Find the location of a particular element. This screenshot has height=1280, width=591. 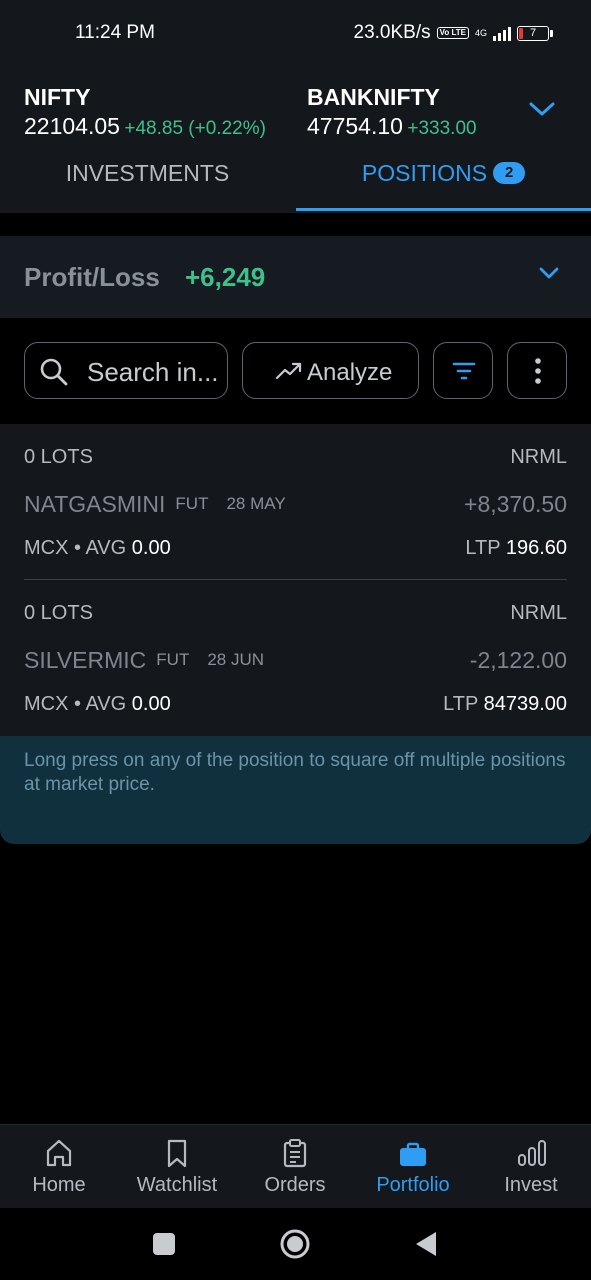

status-time: 11:24 PM is located at coordinates (115, 32).